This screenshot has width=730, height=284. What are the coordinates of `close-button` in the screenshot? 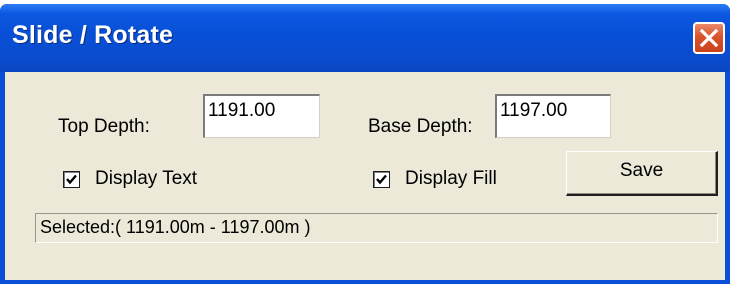 It's located at (709, 38).